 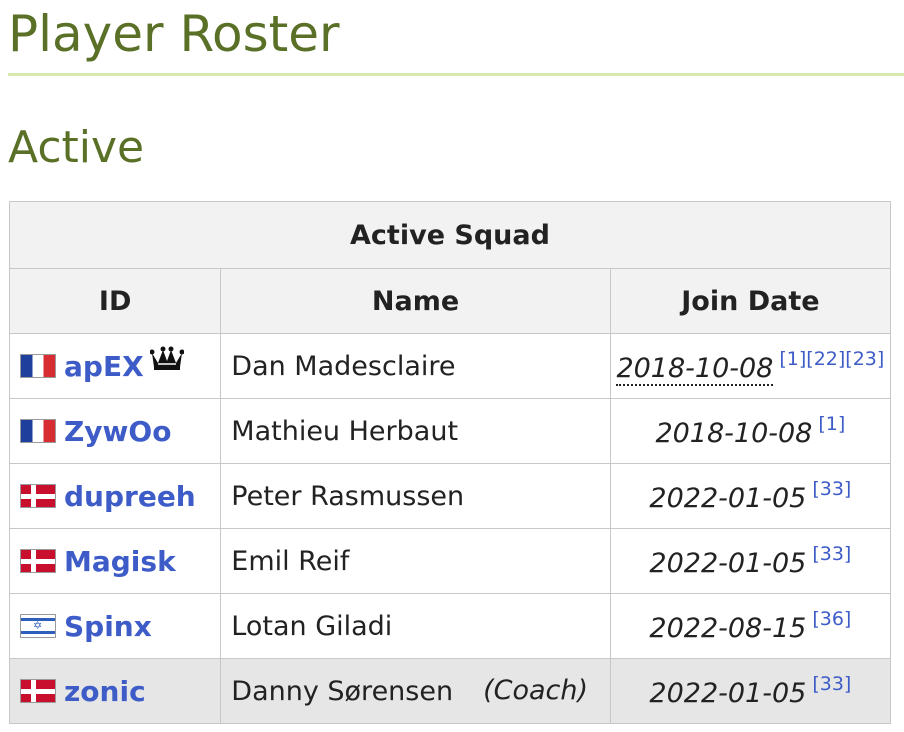 I want to click on player-name: Dan Madesclaire, so click(x=343, y=366).